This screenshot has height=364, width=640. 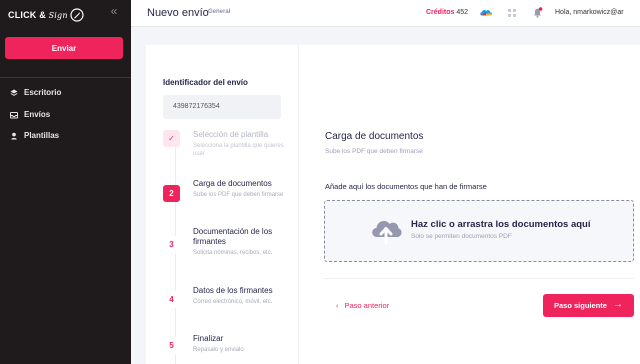 I want to click on step-desc: Repasalo y envialo, so click(x=218, y=350).